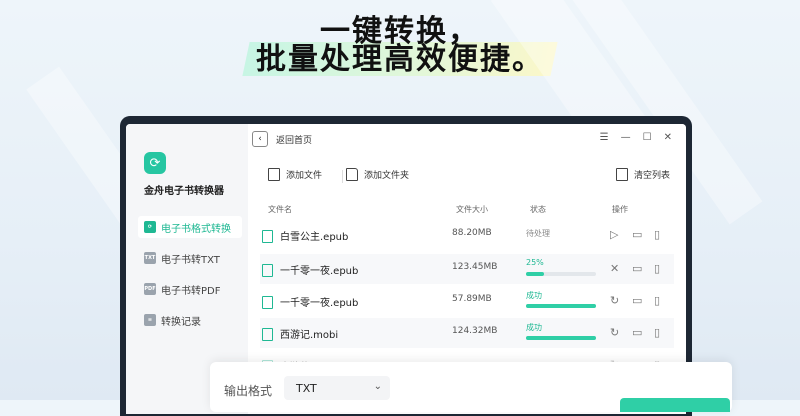  I want to click on headline-line2: 批量处理高效便捷。, so click(400, 56).